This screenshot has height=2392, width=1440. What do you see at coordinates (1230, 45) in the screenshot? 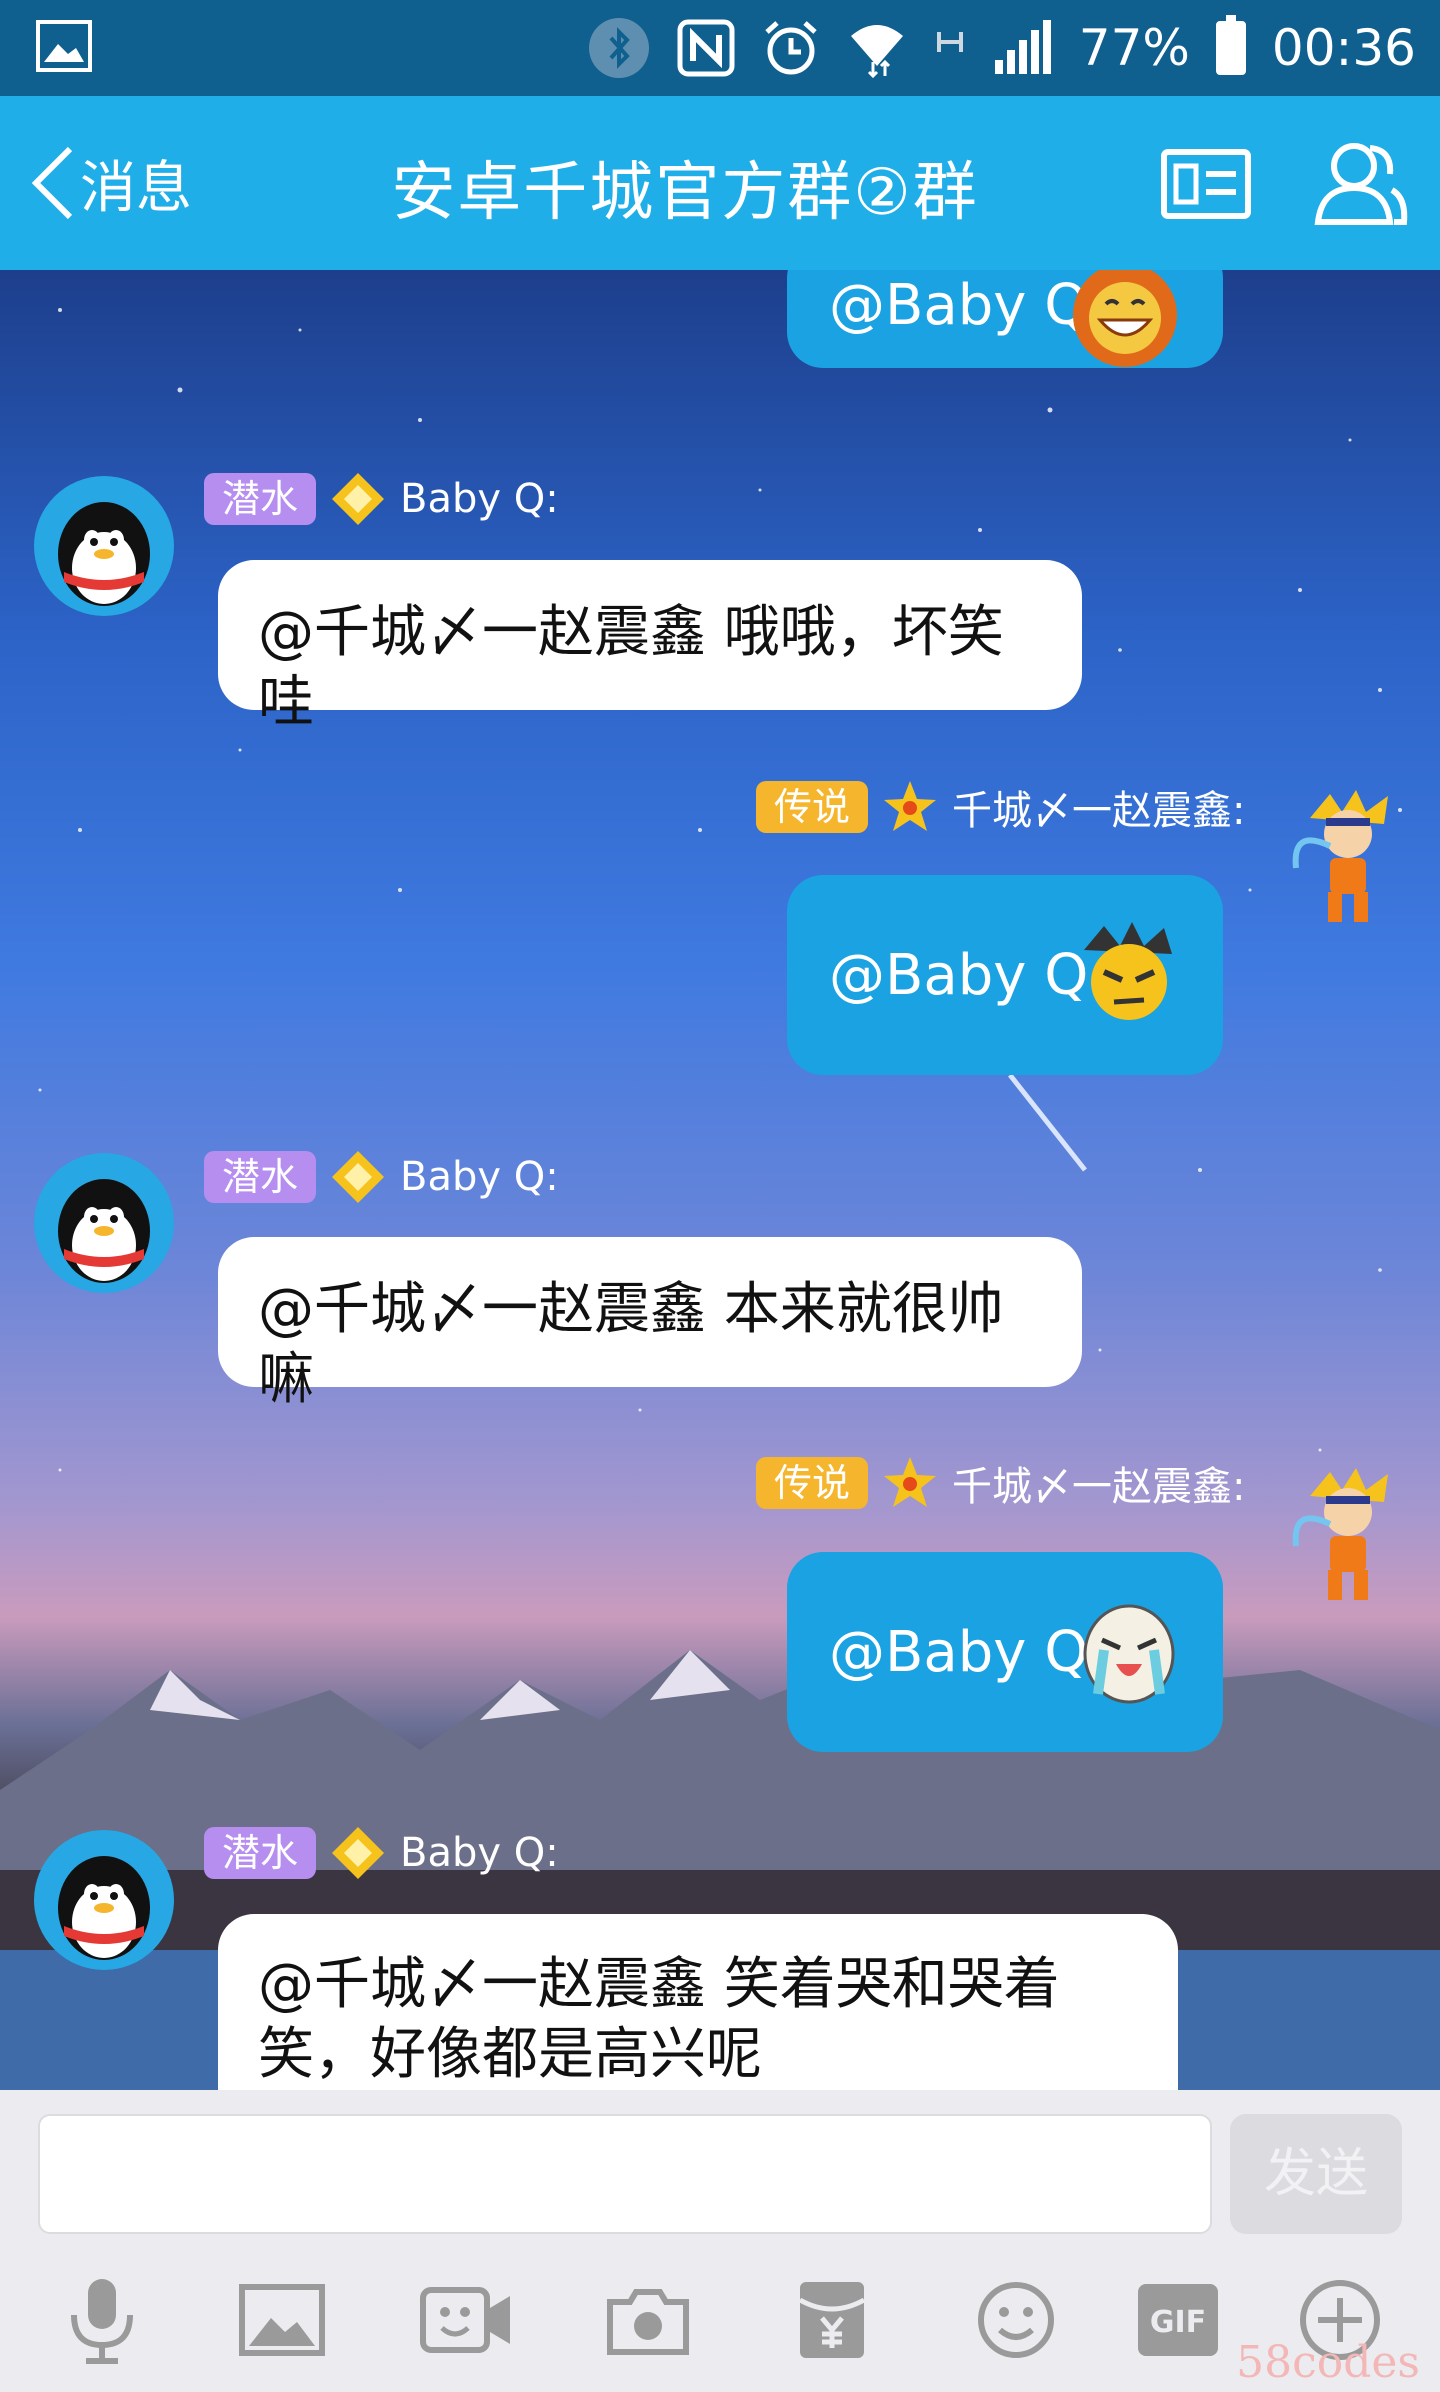
I see `battery-icon` at bounding box center [1230, 45].